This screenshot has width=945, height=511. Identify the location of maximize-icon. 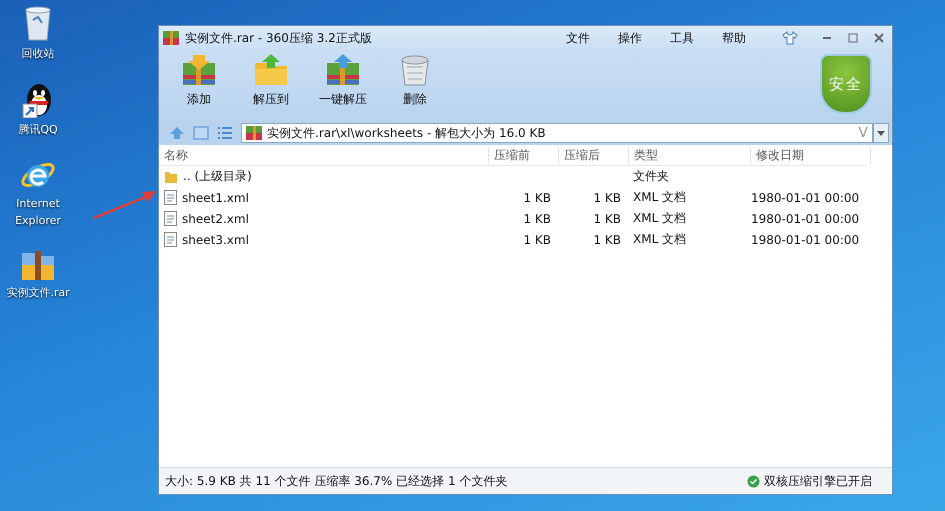
(853, 38).